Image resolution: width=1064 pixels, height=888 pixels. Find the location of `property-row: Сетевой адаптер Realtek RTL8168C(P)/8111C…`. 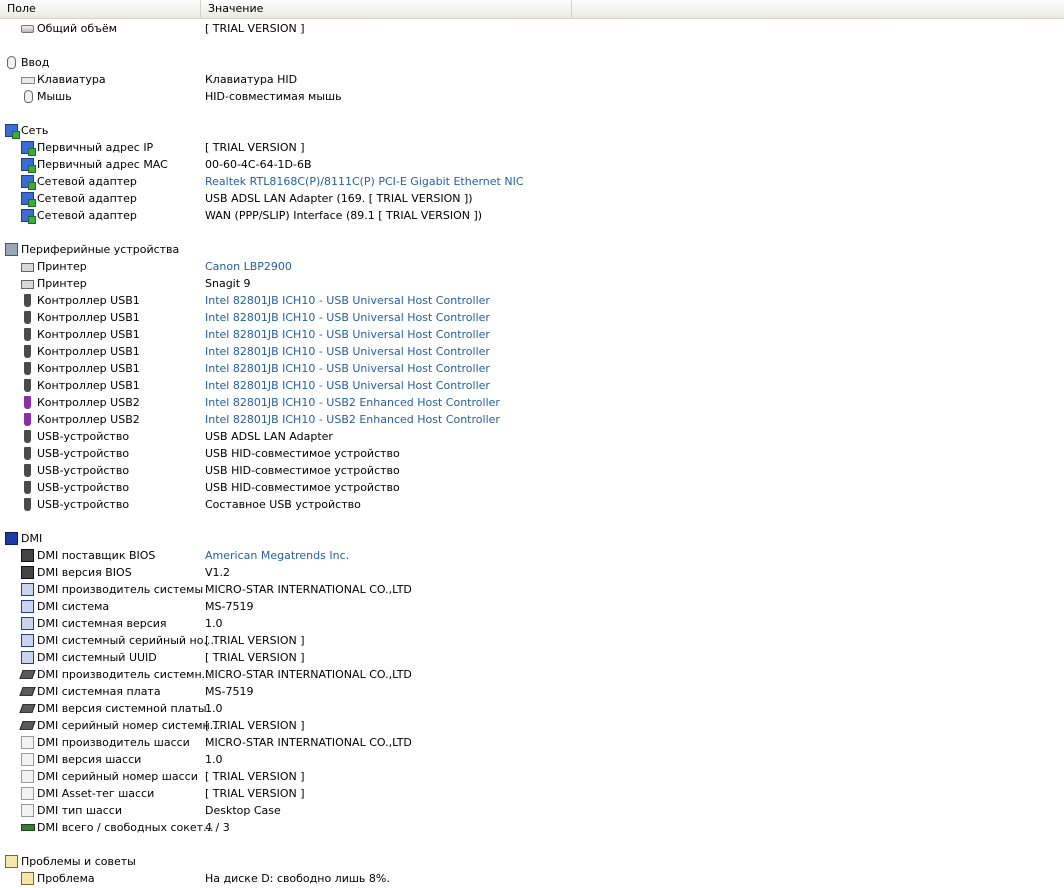

property-row: Сетевой адаптер Realtek RTL8168C(P)/8111C… is located at coordinates (532, 181).